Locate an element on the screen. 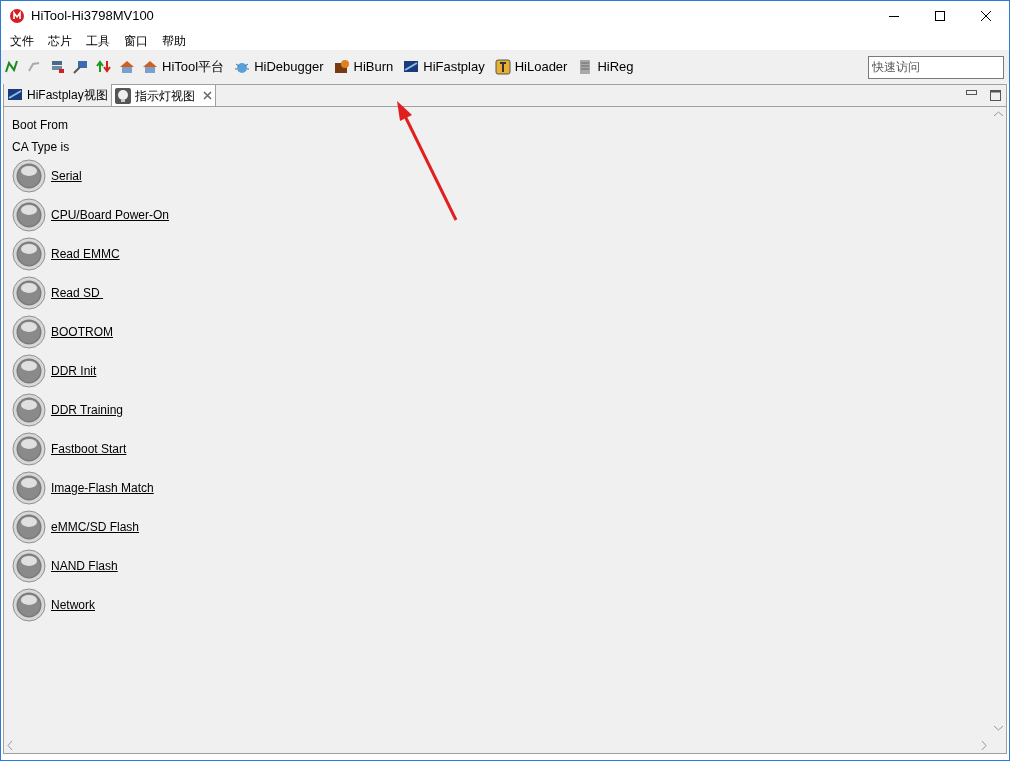 Image resolution: width=1010 pixels, height=761 pixels. info-label: Boot From is located at coordinates (40, 125).